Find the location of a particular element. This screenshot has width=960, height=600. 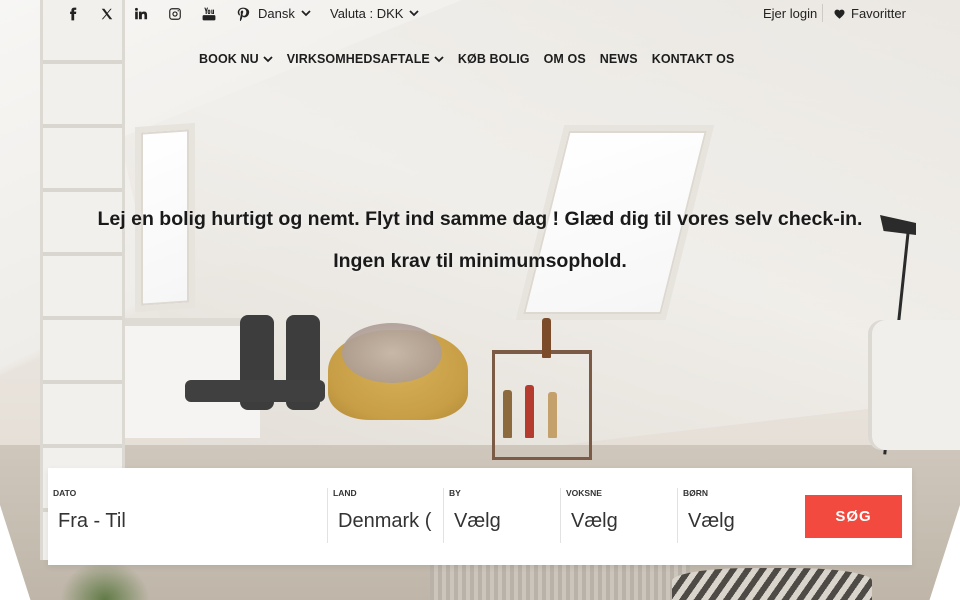

language-dropdown: Dansk is located at coordinates (284, 13).